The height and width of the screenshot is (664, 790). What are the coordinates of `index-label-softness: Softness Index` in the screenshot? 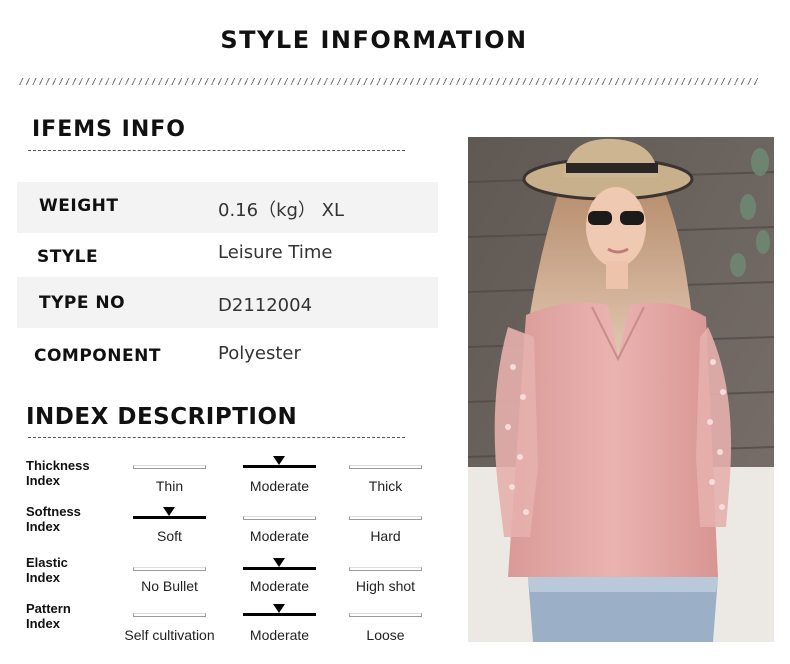 It's located at (53, 519).